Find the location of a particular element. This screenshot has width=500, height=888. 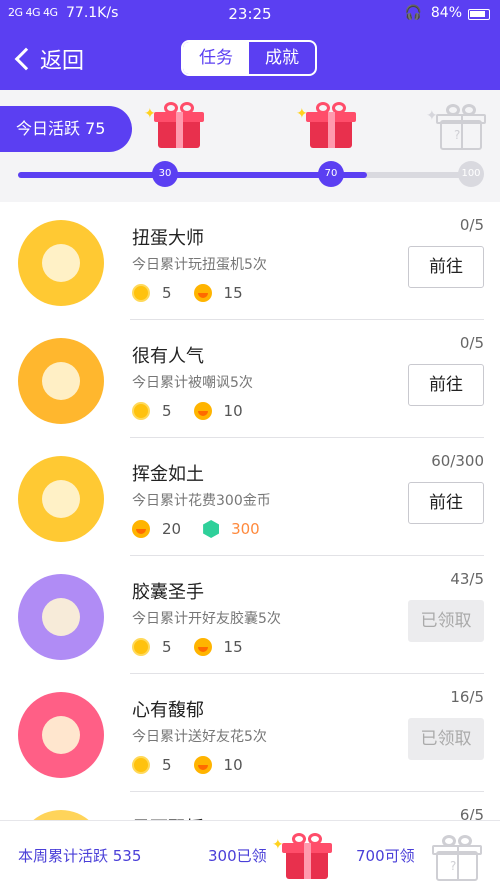

task-progress: 16/5 is located at coordinates (467, 697).